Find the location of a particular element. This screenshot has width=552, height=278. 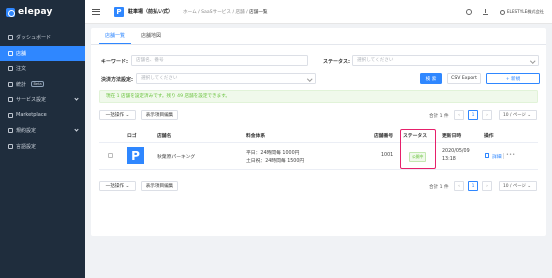

bulk-action-dropdown: 一括操作 ⌄ is located at coordinates (117, 115).